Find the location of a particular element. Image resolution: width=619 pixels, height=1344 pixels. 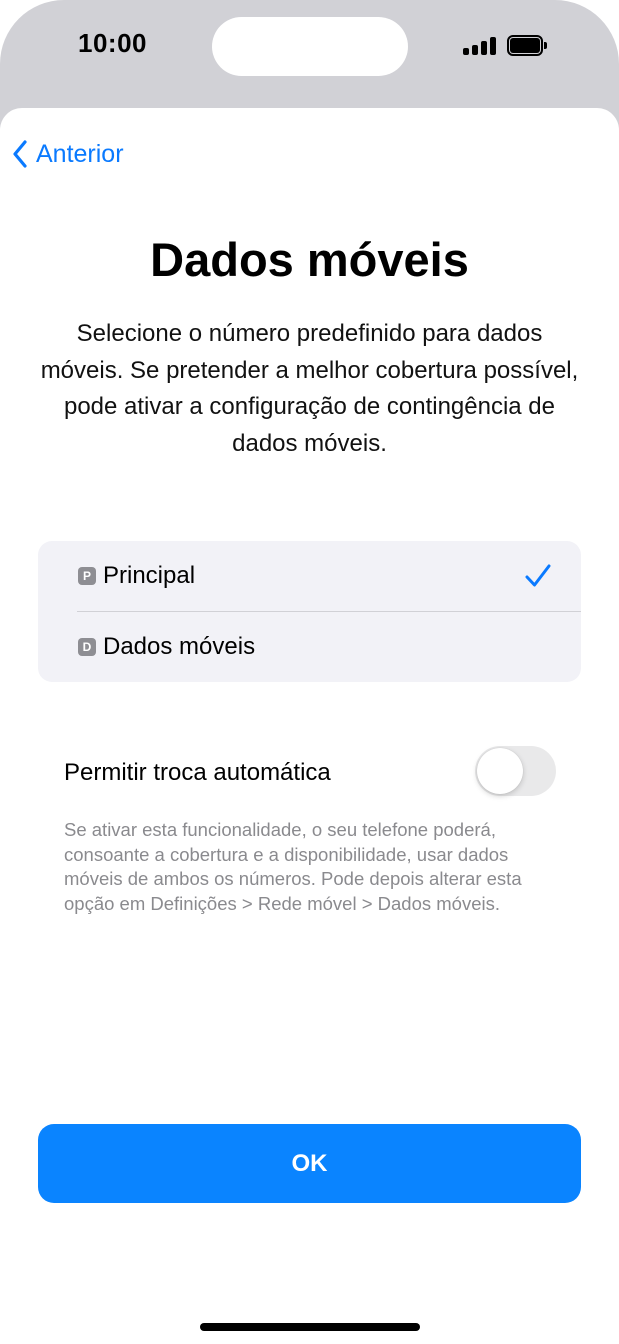

checkmark-icon is located at coordinates (538, 575).